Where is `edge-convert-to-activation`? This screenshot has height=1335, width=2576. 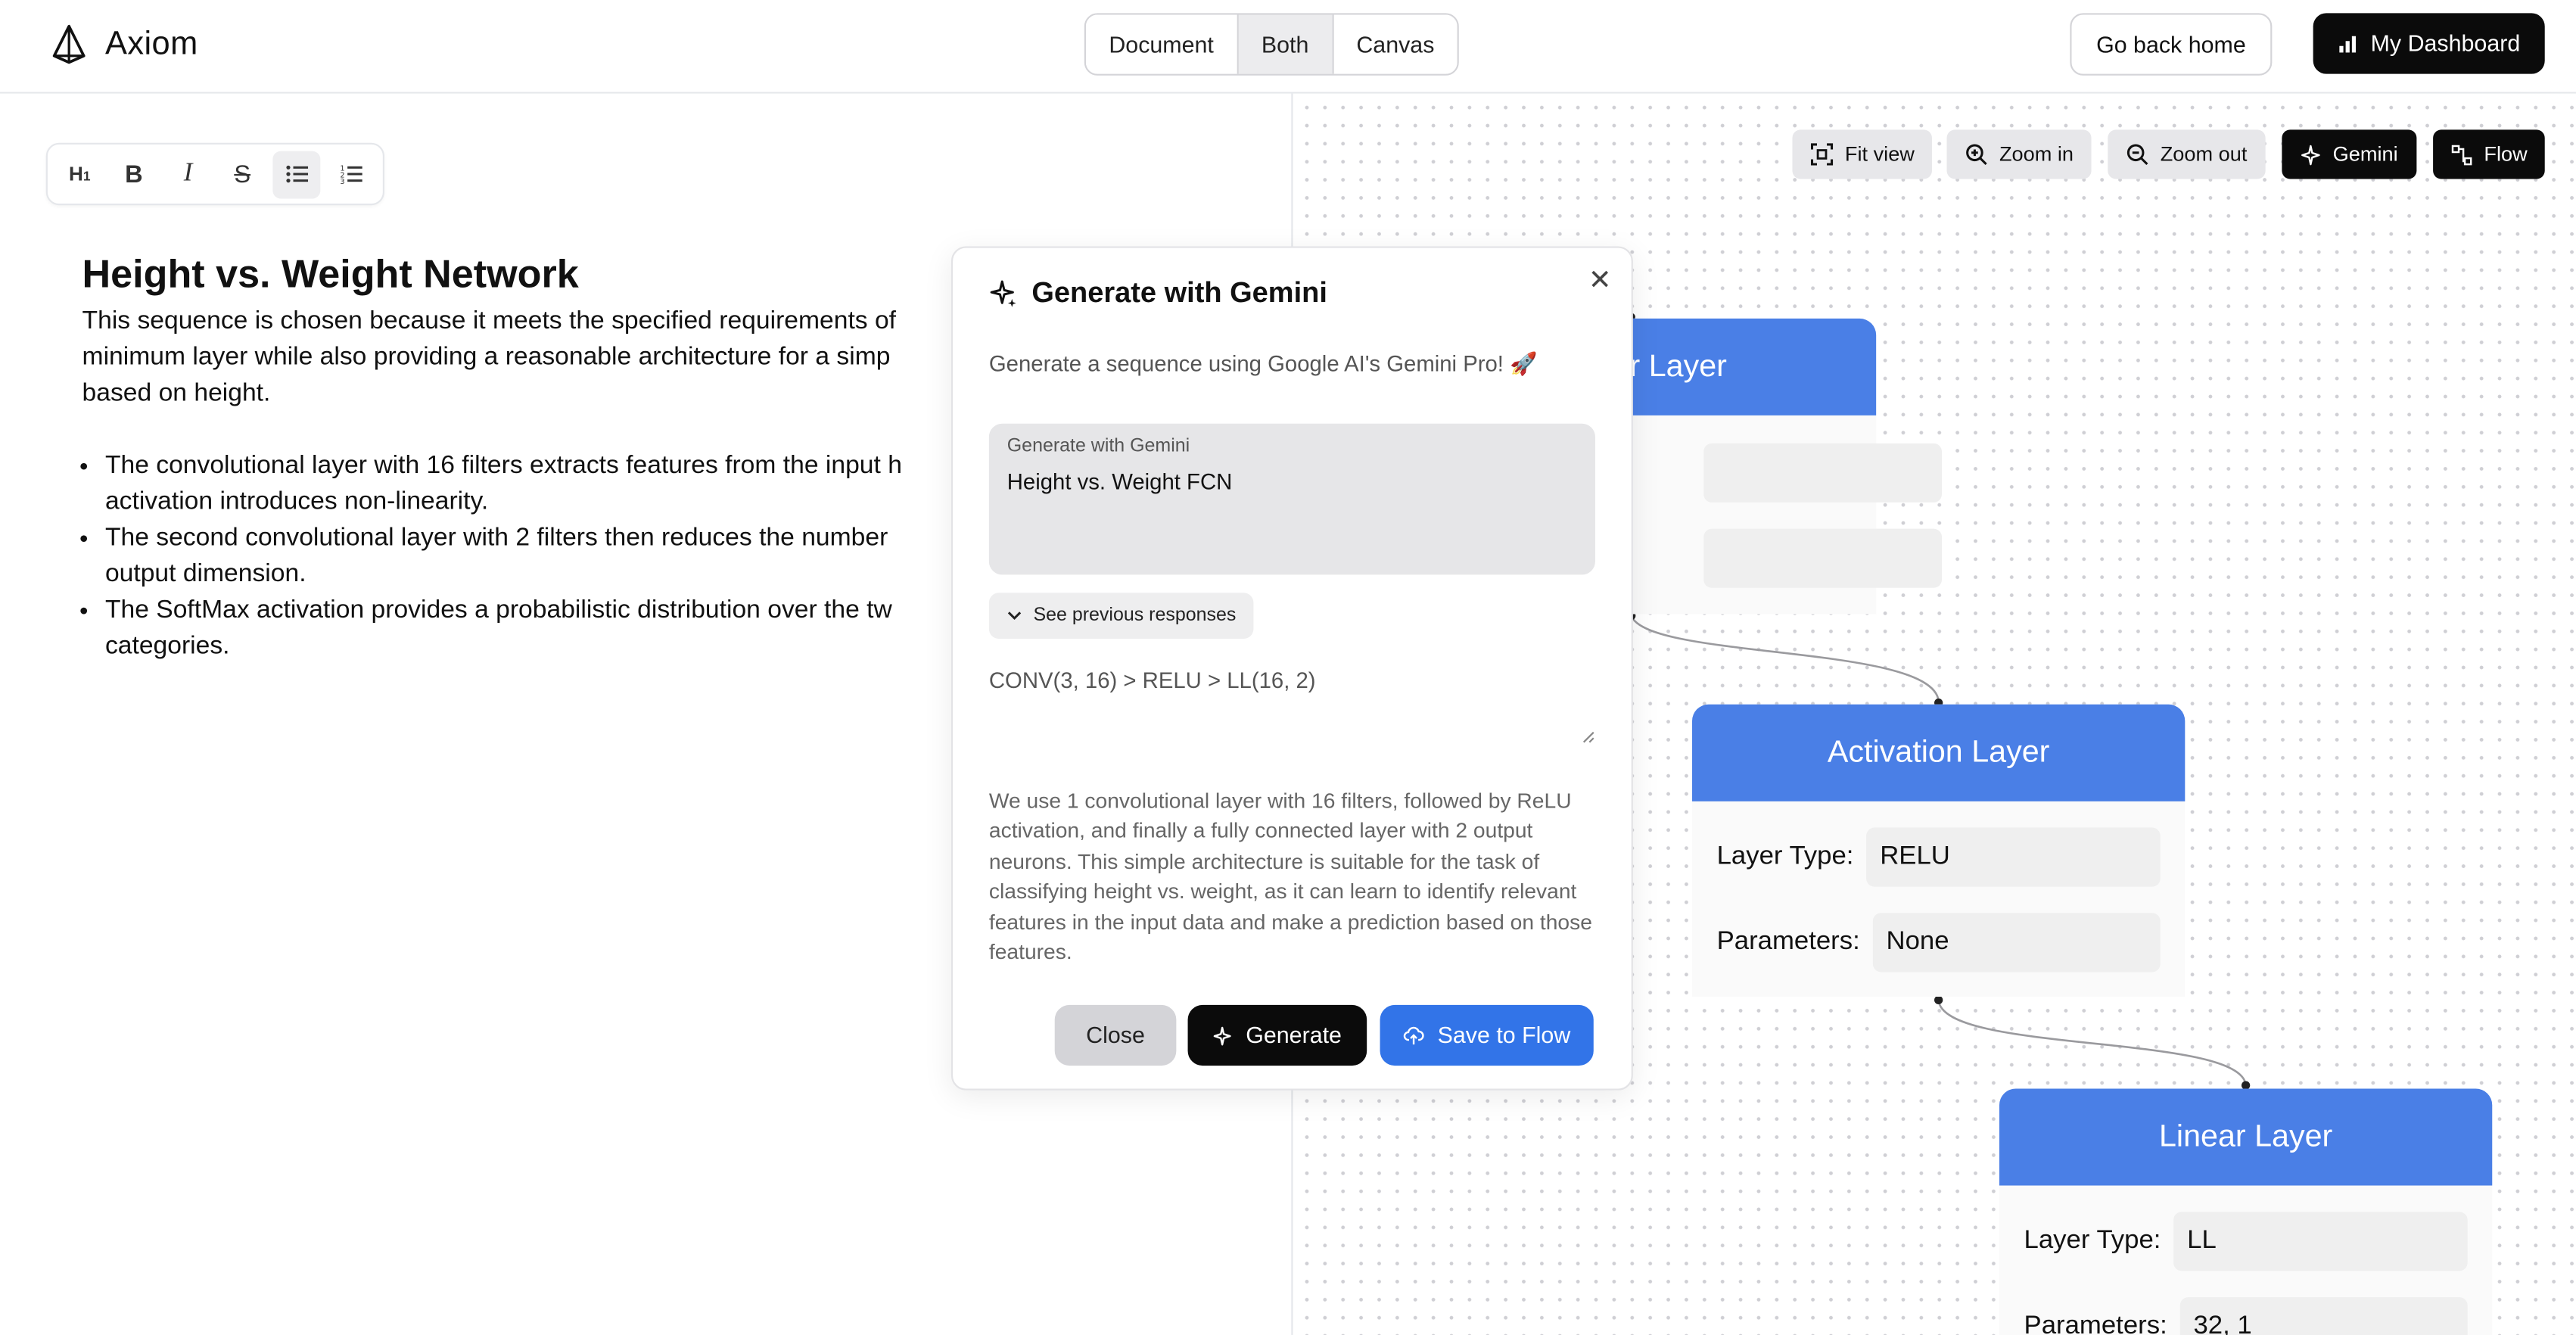 edge-convert-to-activation is located at coordinates (1785, 658).